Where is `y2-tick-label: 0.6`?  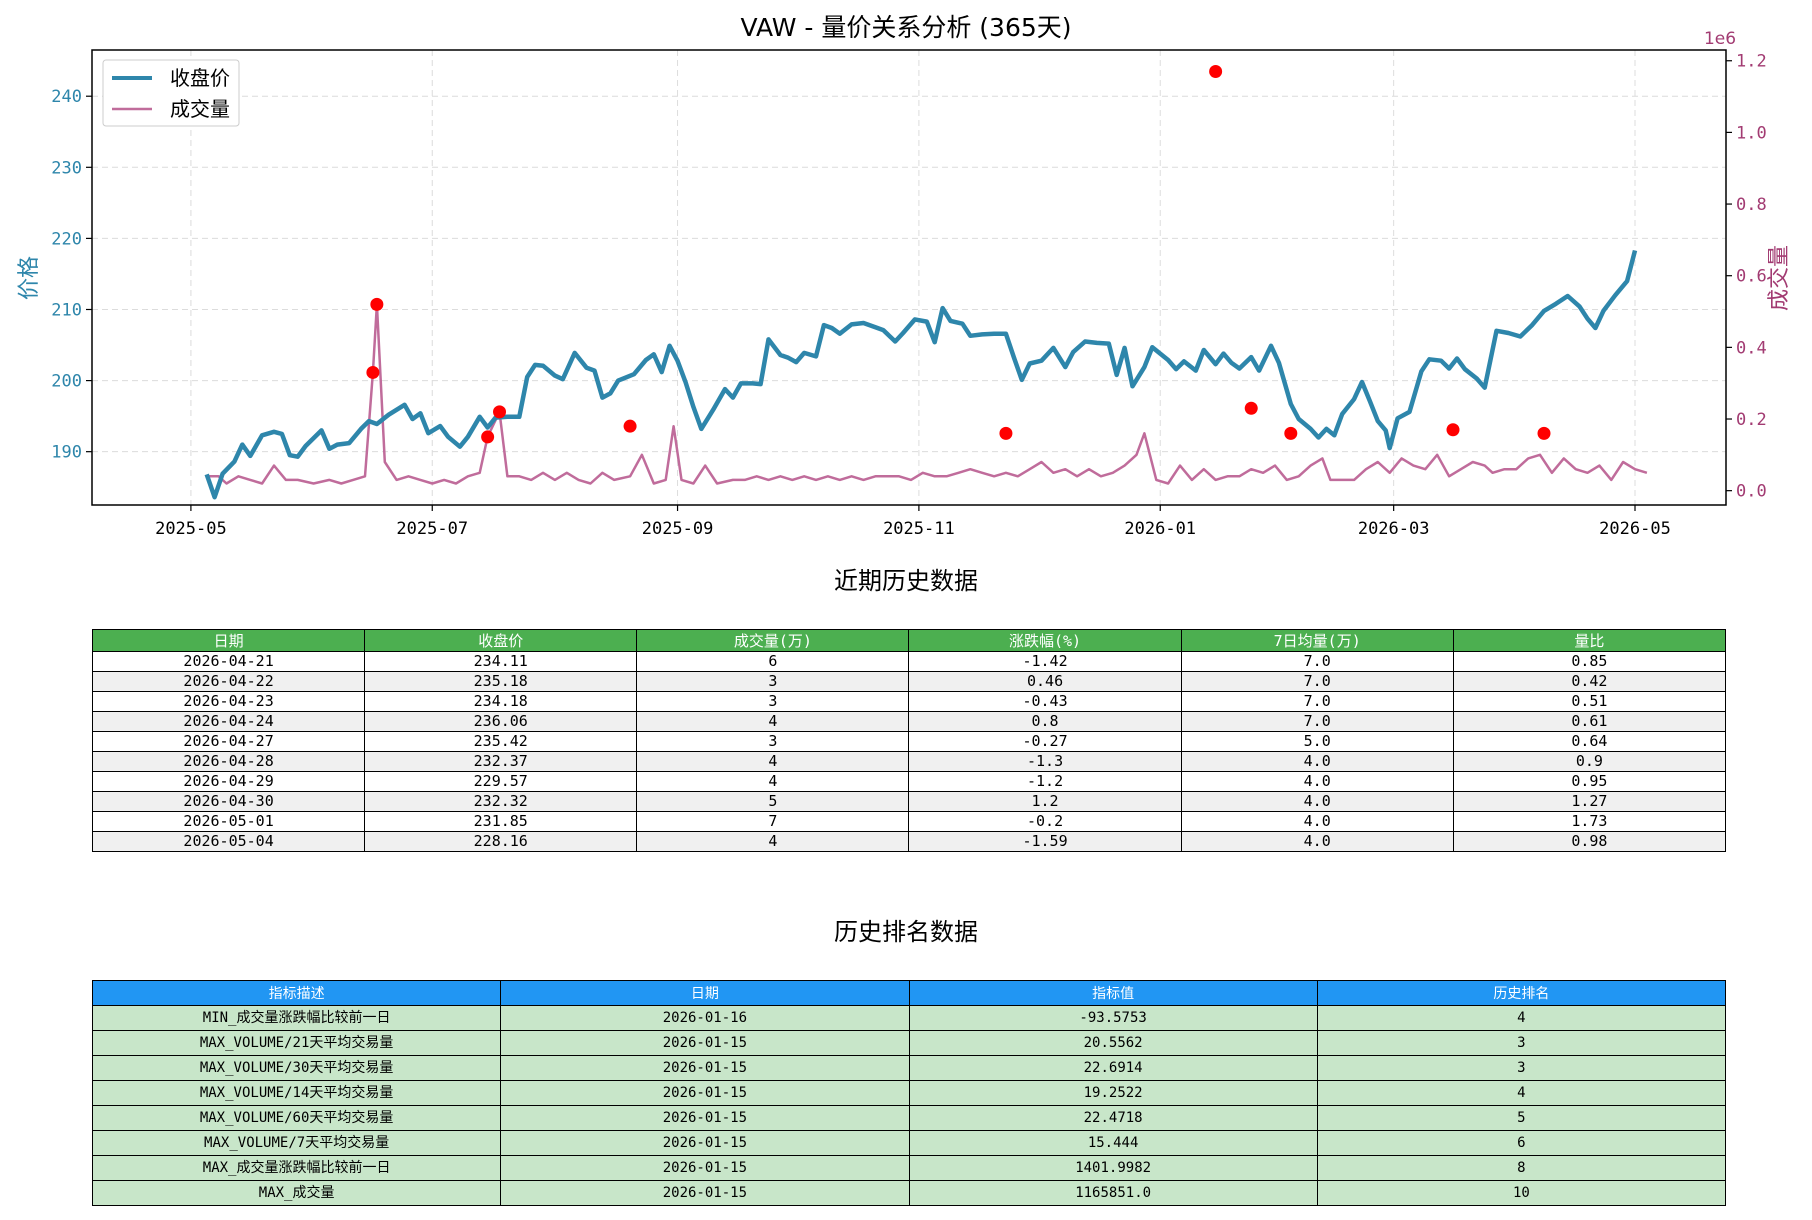
y2-tick-label: 0.6 is located at coordinates (1751, 277).